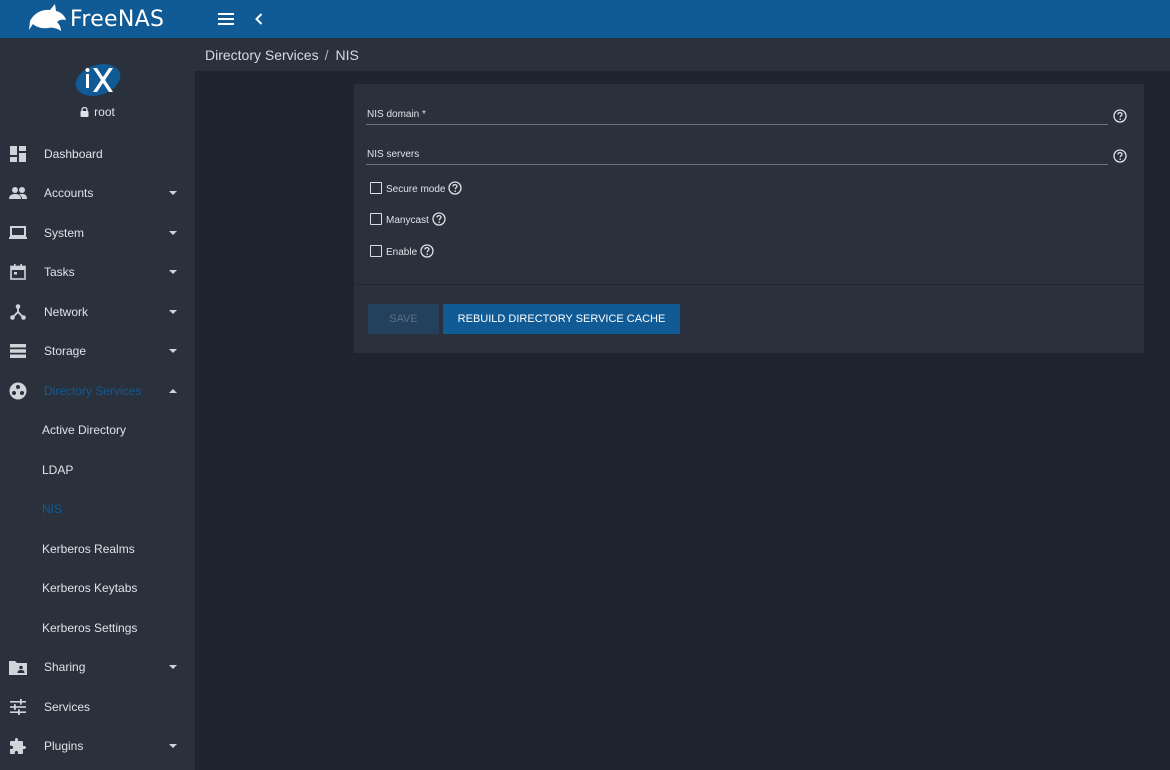 This screenshot has height=770, width=1170. I want to click on sidebar-subitem-nis: NIS, so click(97, 510).